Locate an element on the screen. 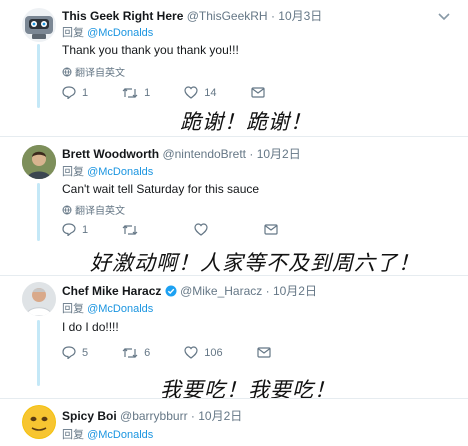 This screenshot has width=468, height=446. tweet-actions: 1 is located at coordinates (187, 229).